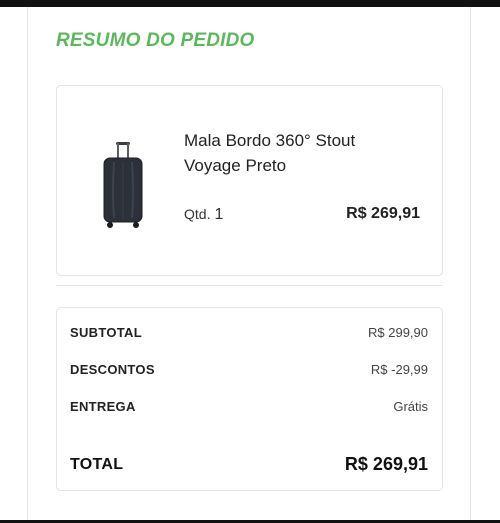 The height and width of the screenshot is (523, 500). I want to click on total-value: R$ 269,91, so click(386, 464).